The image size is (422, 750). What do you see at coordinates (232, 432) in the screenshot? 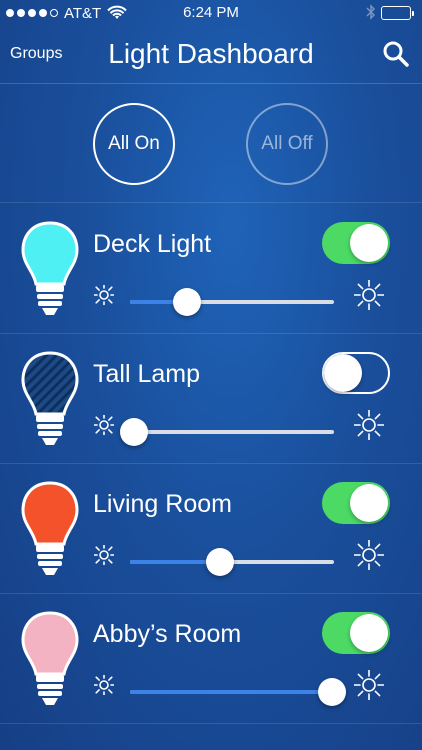
I see `slider-track` at bounding box center [232, 432].